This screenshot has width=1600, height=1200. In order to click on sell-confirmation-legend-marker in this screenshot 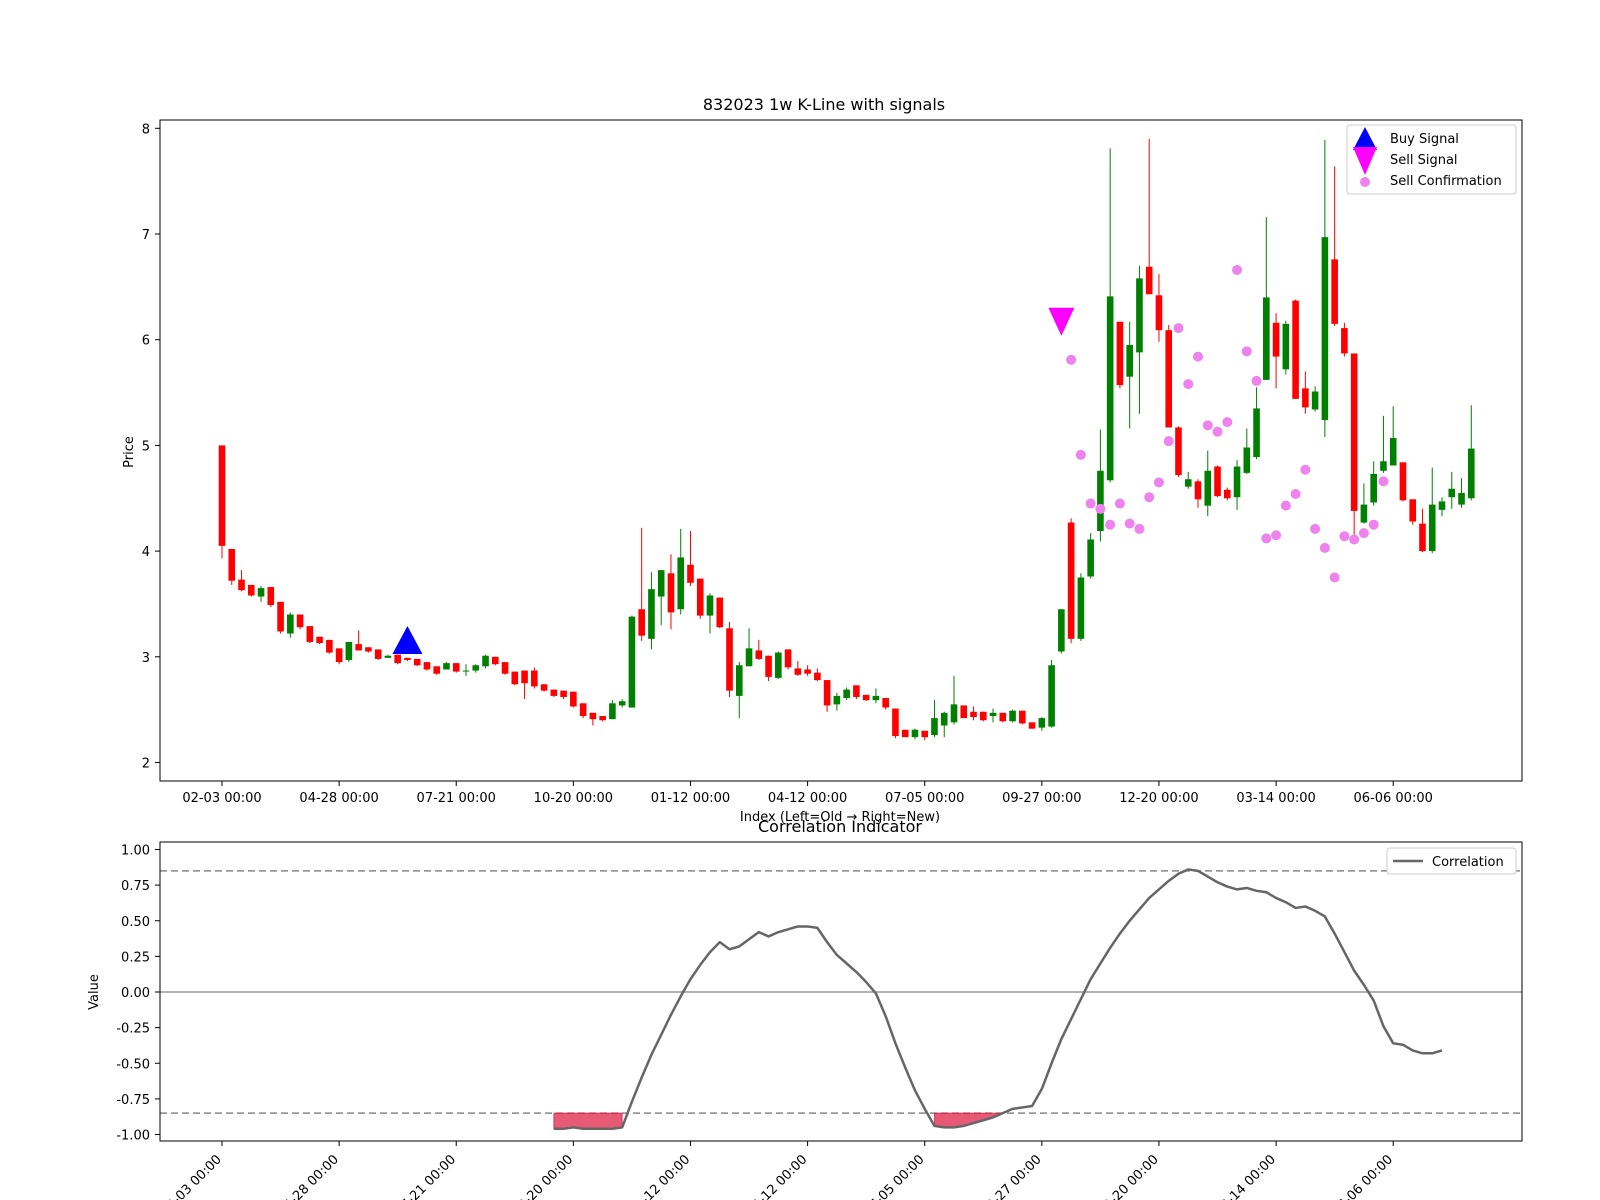, I will do `click(1365, 182)`.